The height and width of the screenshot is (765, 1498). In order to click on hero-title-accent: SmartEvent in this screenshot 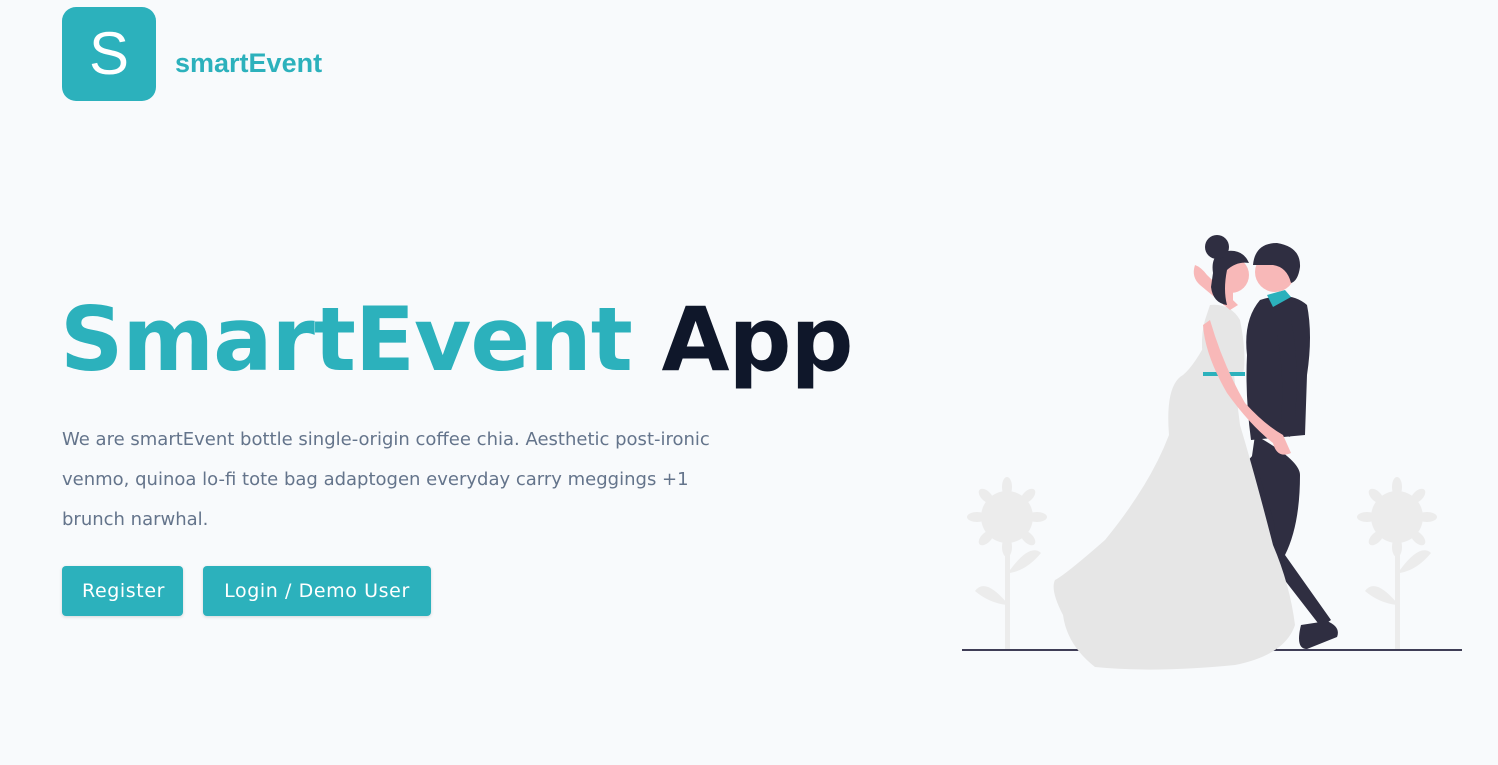, I will do `click(346, 339)`.